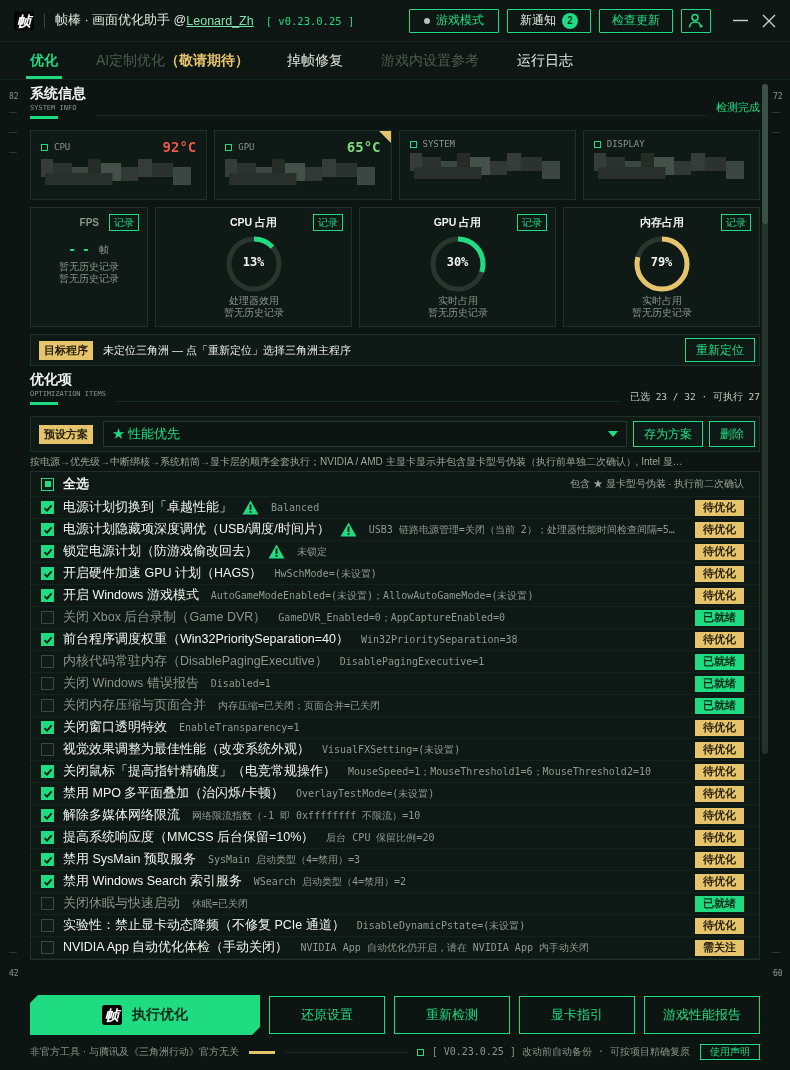 The image size is (790, 1070). What do you see at coordinates (372, 595) in the screenshot?
I see `item-detail: AutoGameModeEnabled=(未设置)；AllowAutoGameMode=(未设置)` at bounding box center [372, 595].